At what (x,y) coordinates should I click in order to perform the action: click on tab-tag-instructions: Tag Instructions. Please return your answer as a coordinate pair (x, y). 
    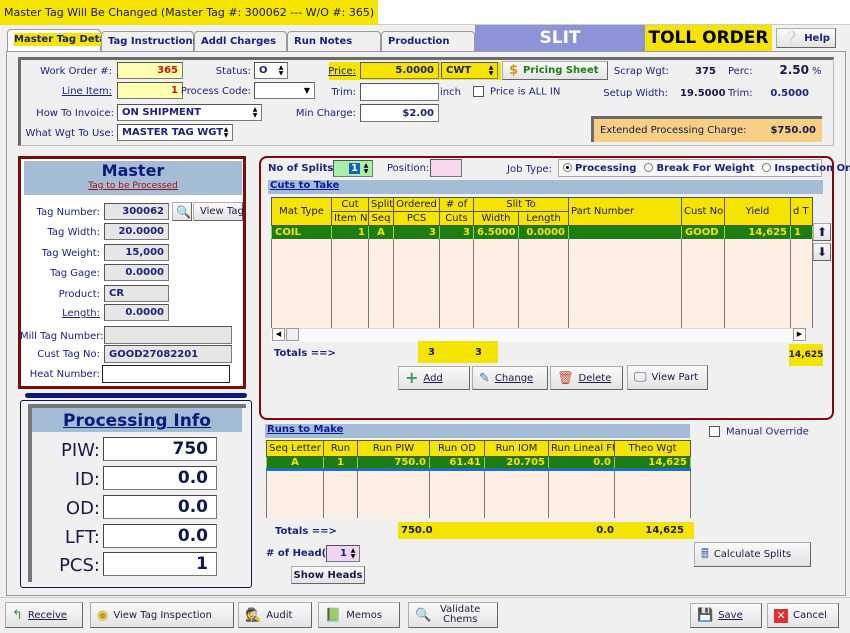
    Looking at the image, I should click on (150, 41).